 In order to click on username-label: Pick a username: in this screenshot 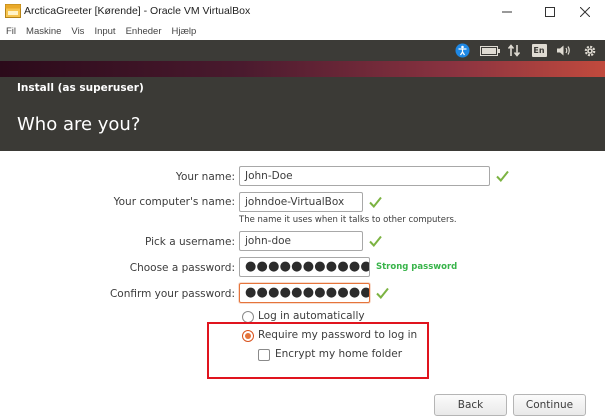, I will do `click(189, 242)`.